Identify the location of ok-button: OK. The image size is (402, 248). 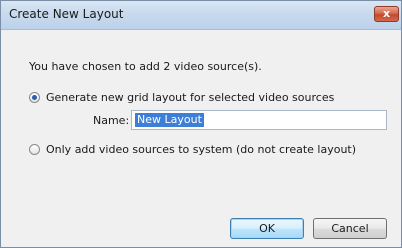
(267, 228).